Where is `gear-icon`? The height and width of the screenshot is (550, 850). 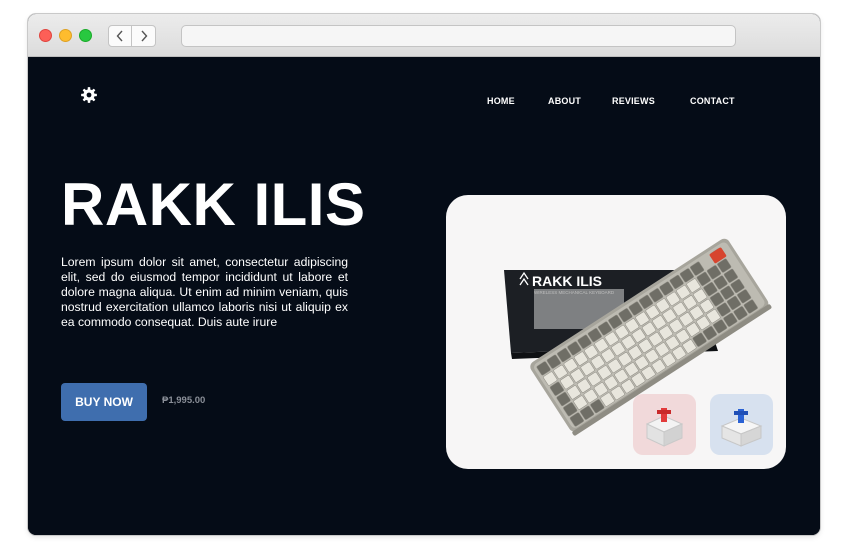
gear-icon is located at coordinates (89, 95).